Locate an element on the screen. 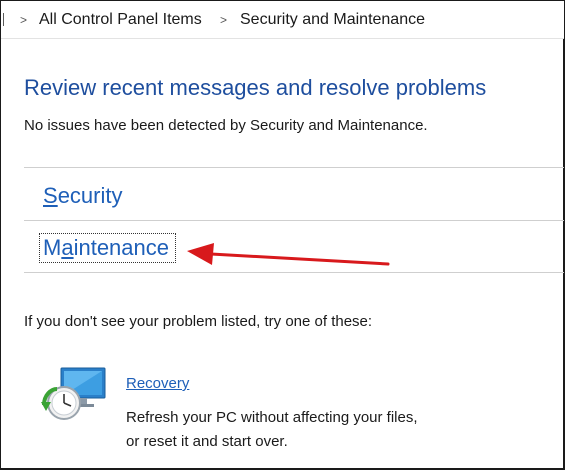 The height and width of the screenshot is (473, 567). recovery-link: Recovery is located at coordinates (157, 384).